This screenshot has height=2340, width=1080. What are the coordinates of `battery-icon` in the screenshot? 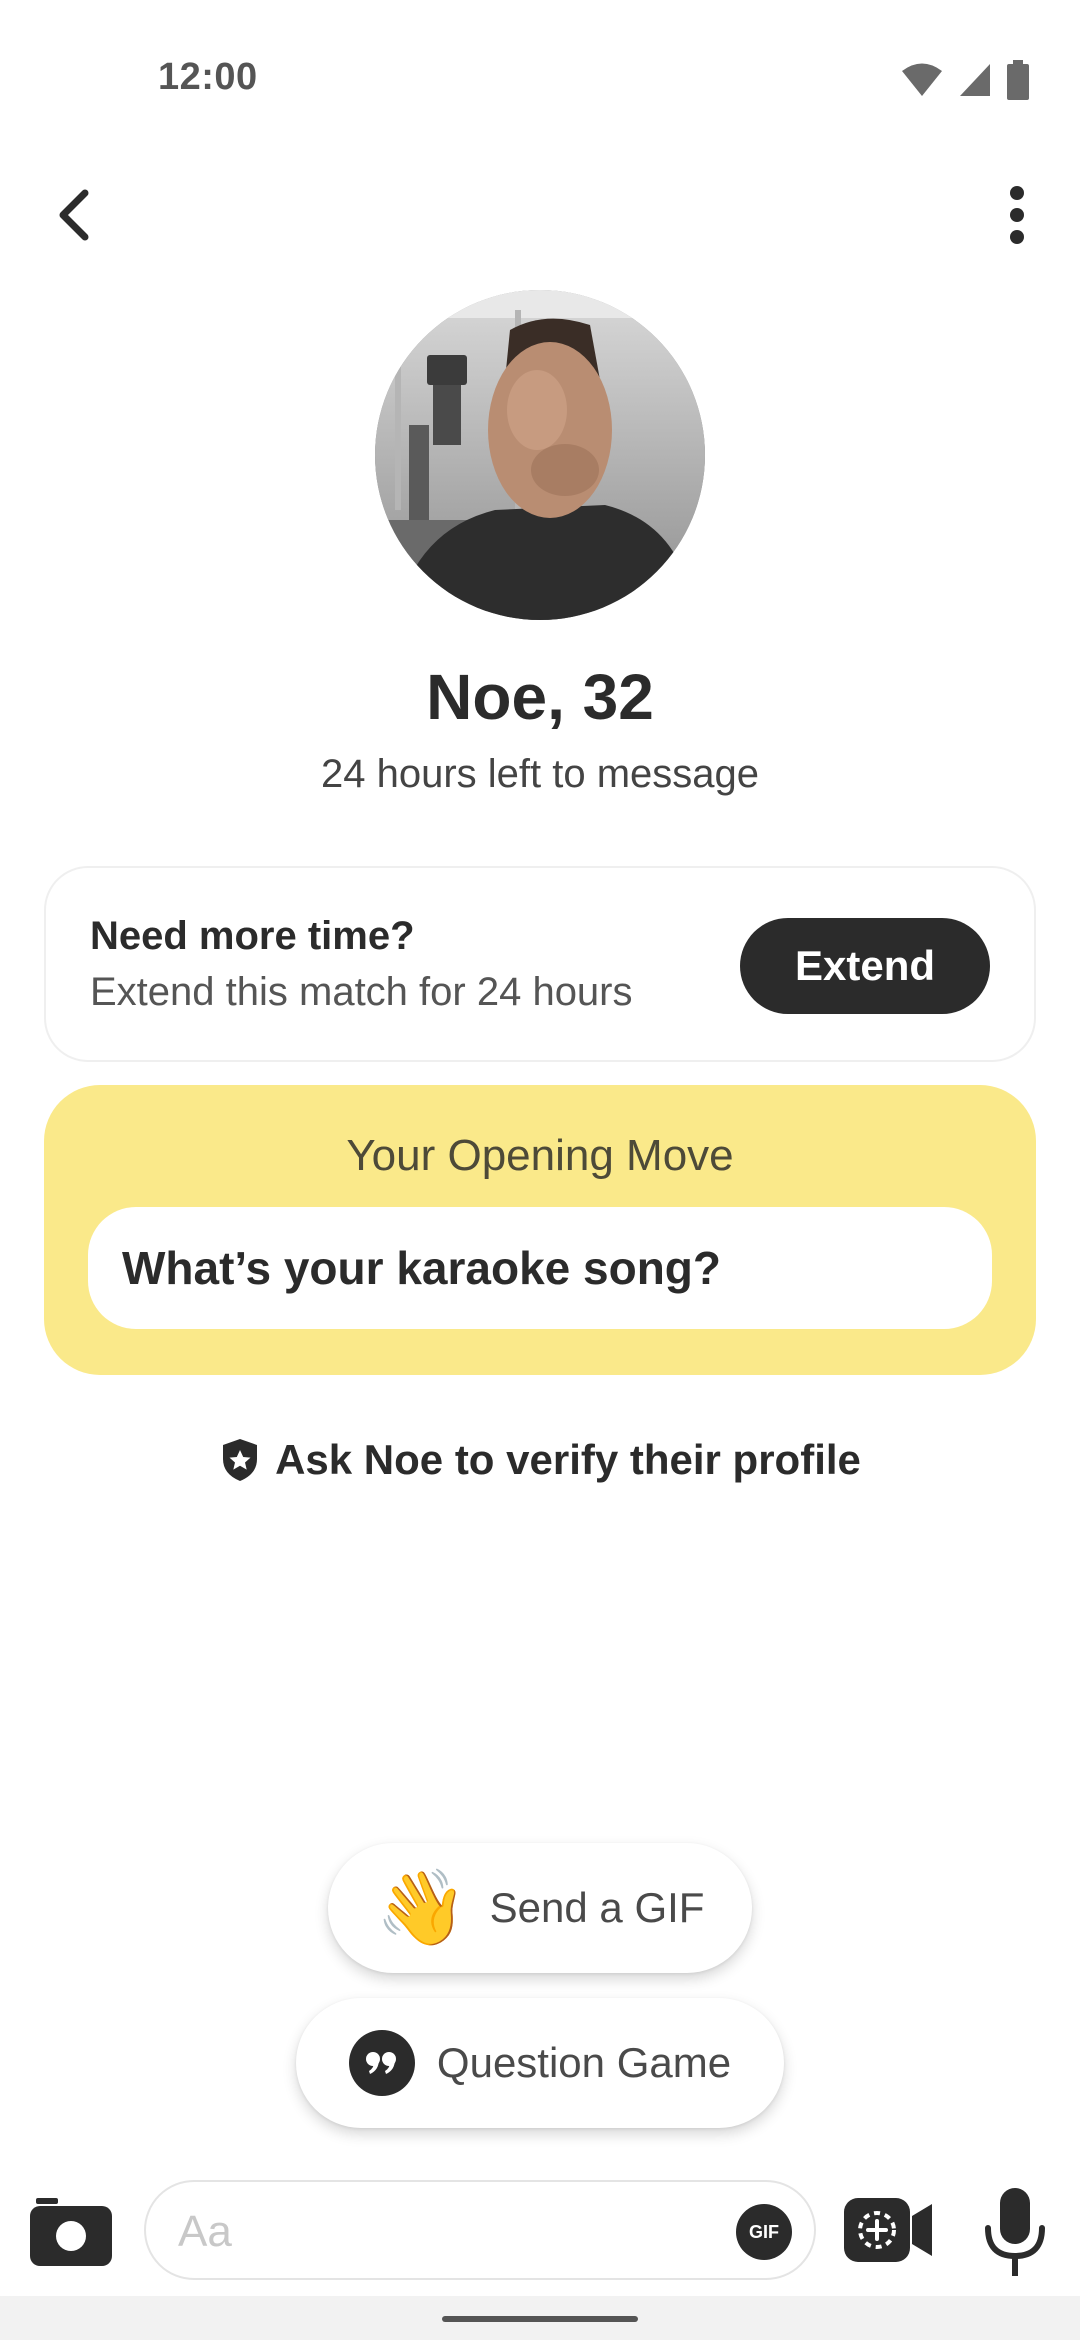 It's located at (1018, 80).